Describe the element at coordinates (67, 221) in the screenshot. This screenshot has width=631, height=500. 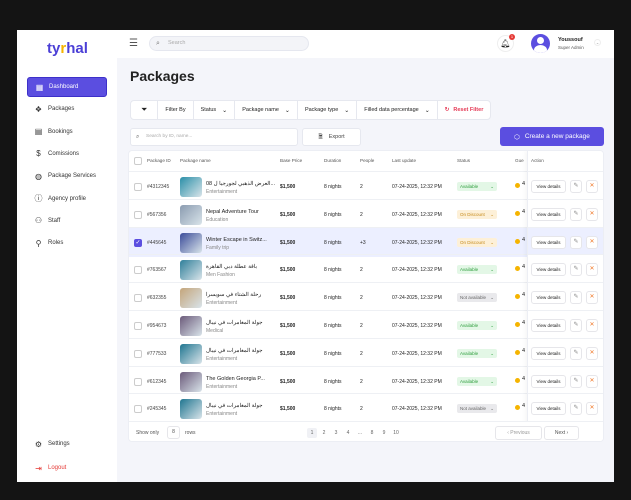
I see `sidebar-item-staff: ⚇ Staff` at that location.